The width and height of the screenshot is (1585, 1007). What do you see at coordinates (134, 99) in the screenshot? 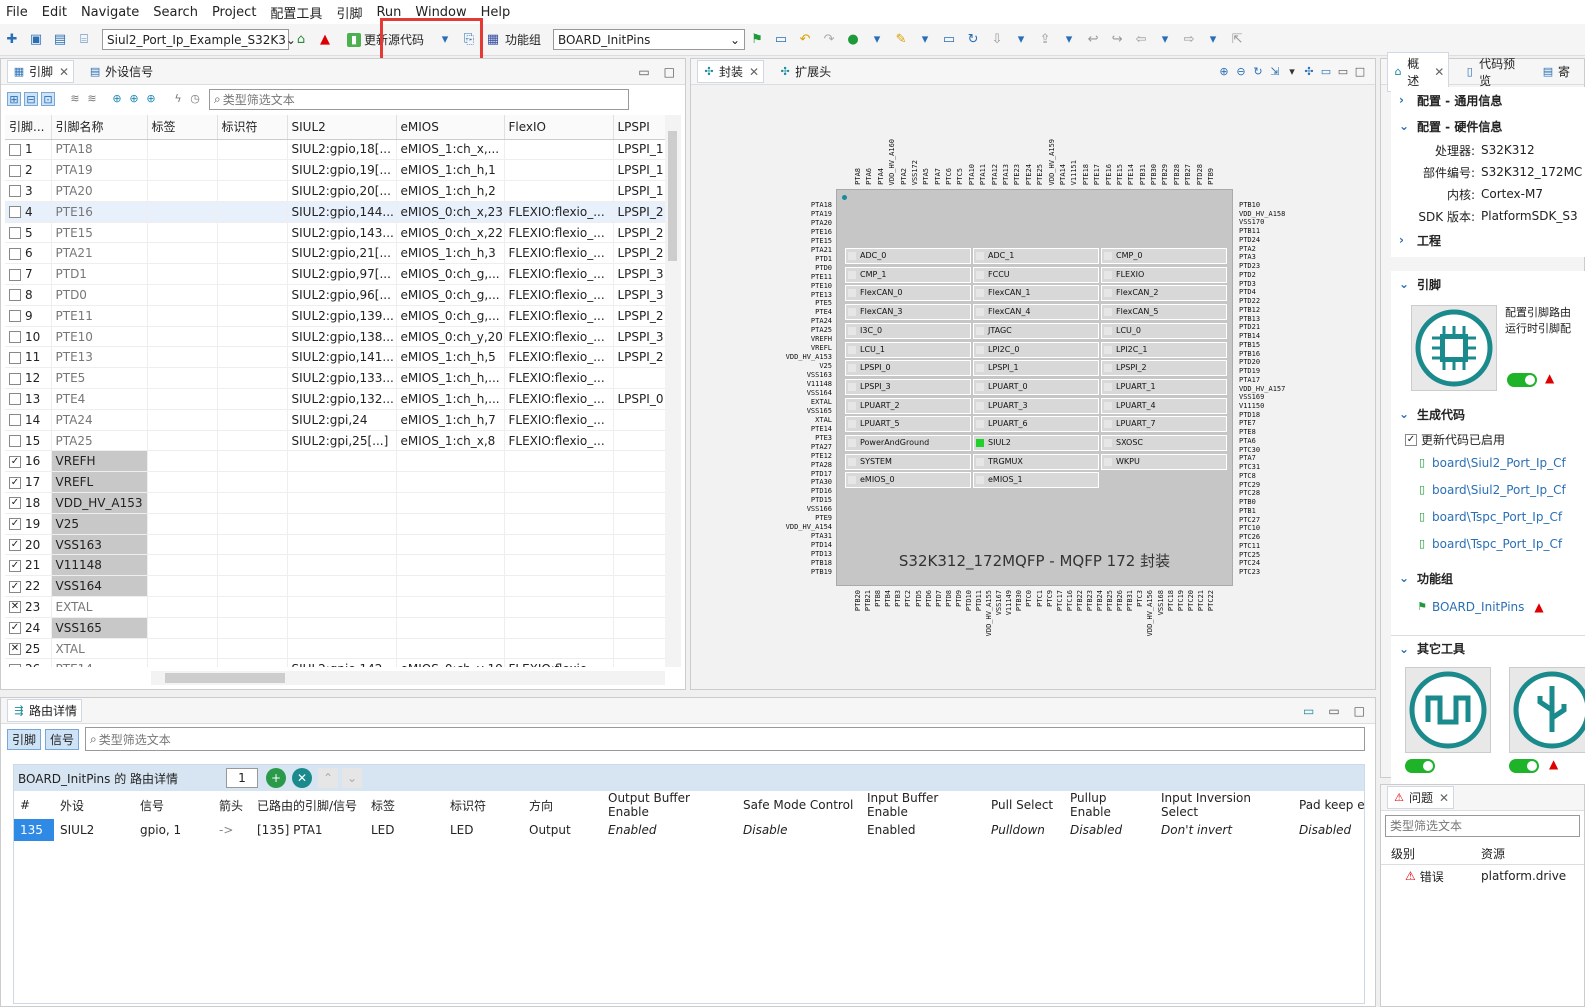
I see `route-icon: ⊕` at bounding box center [134, 99].